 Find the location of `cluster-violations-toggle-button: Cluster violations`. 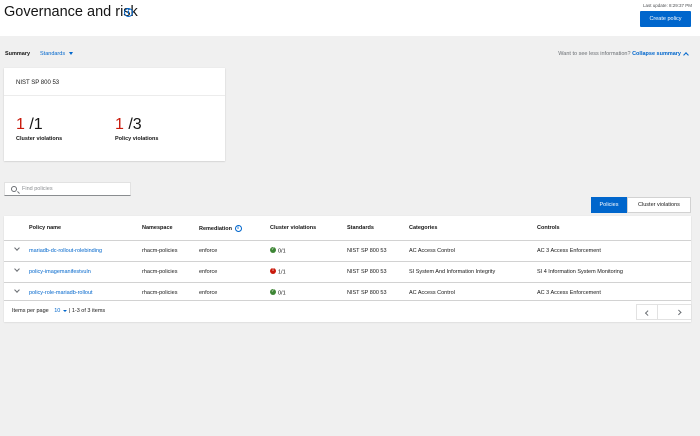

cluster-violations-toggle-button: Cluster violations is located at coordinates (659, 205).